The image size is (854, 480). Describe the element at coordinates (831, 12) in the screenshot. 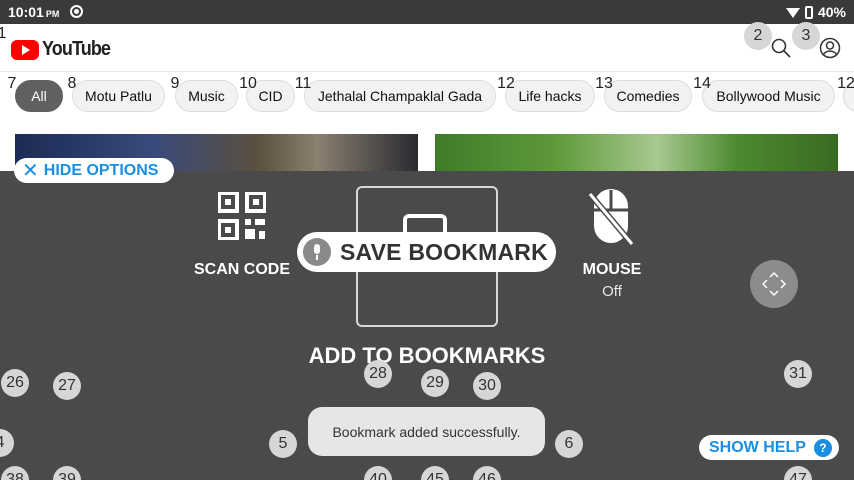

I see `battery-level: 40%` at that location.